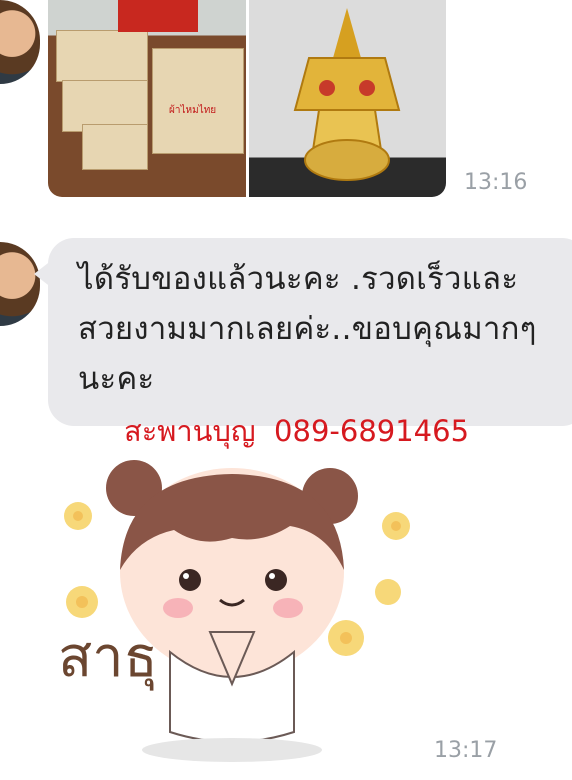 Image resolution: width=572 pixels, height=780 pixels. I want to click on sticker-text: สาธุ, so click(108, 657).